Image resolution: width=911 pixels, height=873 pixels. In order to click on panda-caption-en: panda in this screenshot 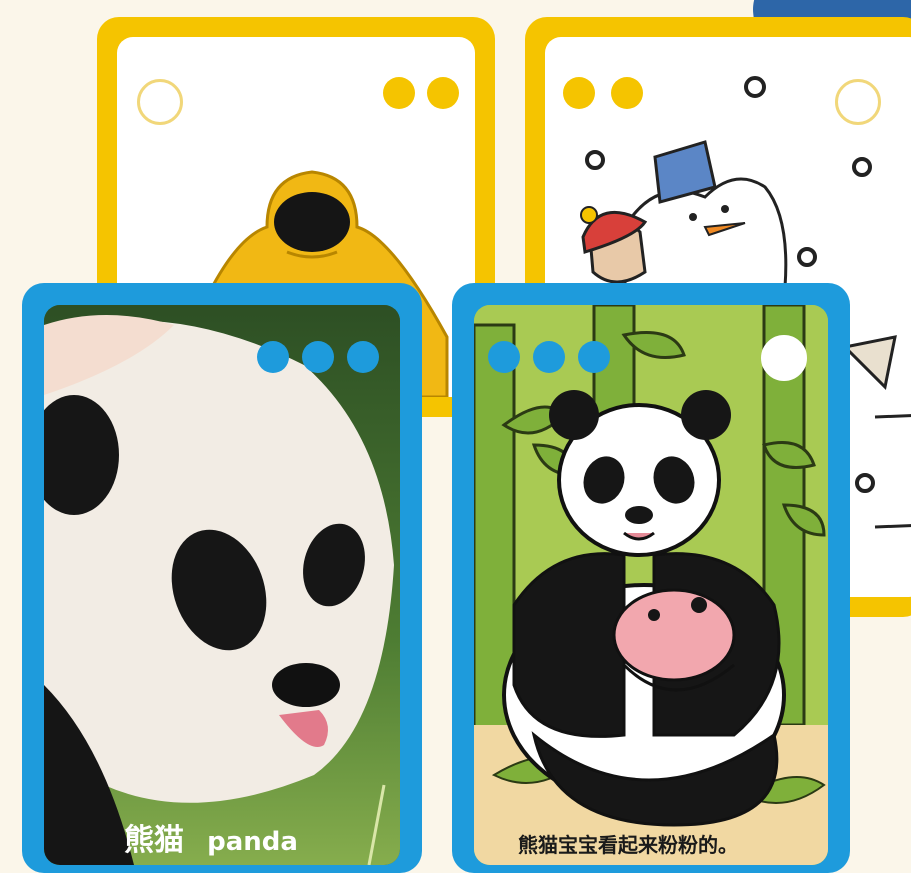, I will do `click(252, 842)`.